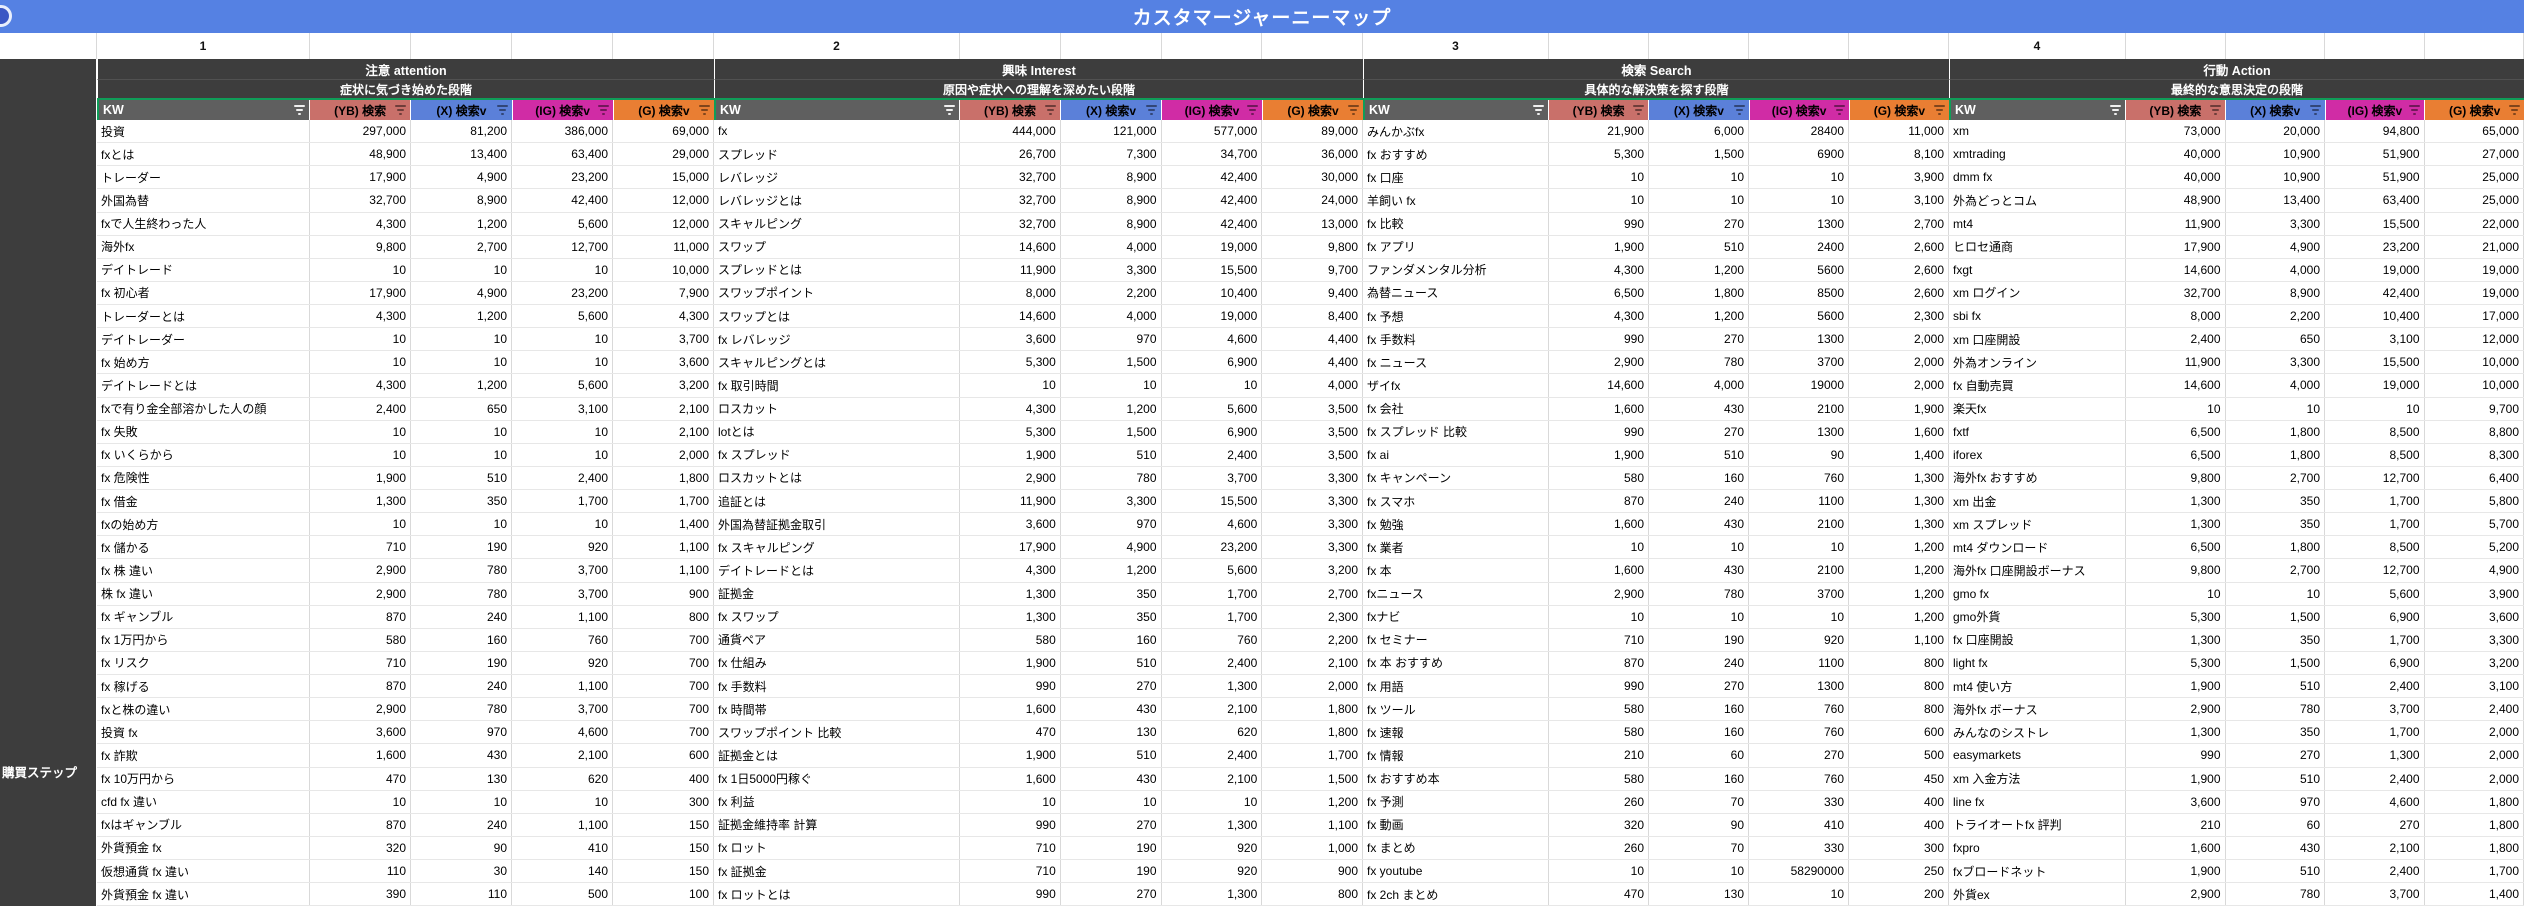 The image size is (2524, 906). What do you see at coordinates (461, 778) in the screenshot?
I see `x-value-cell: 130` at bounding box center [461, 778].